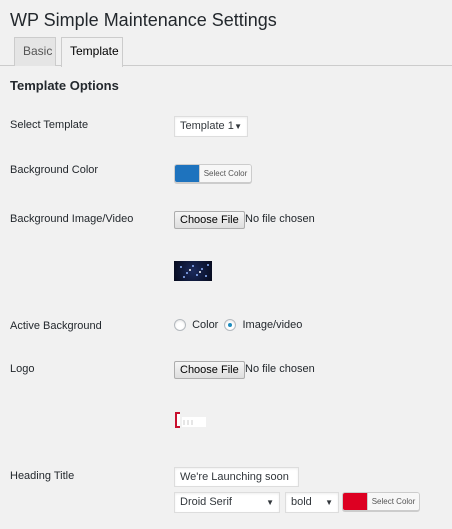  I want to click on heading-color-swatch, so click(355, 501).